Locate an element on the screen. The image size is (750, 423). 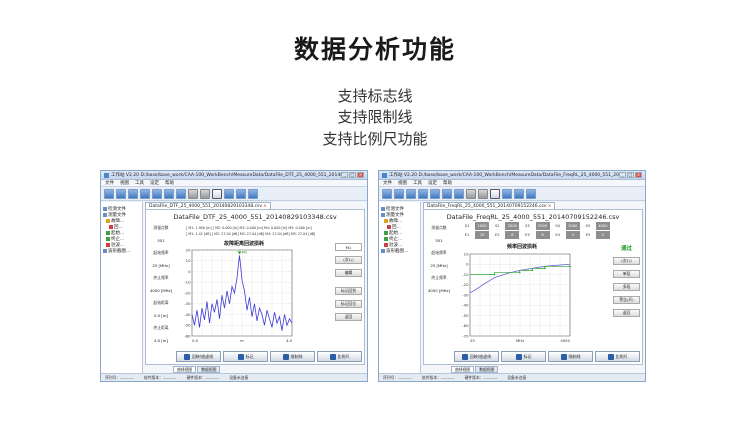
limit-page-button: (次1/) is located at coordinates (626, 261).